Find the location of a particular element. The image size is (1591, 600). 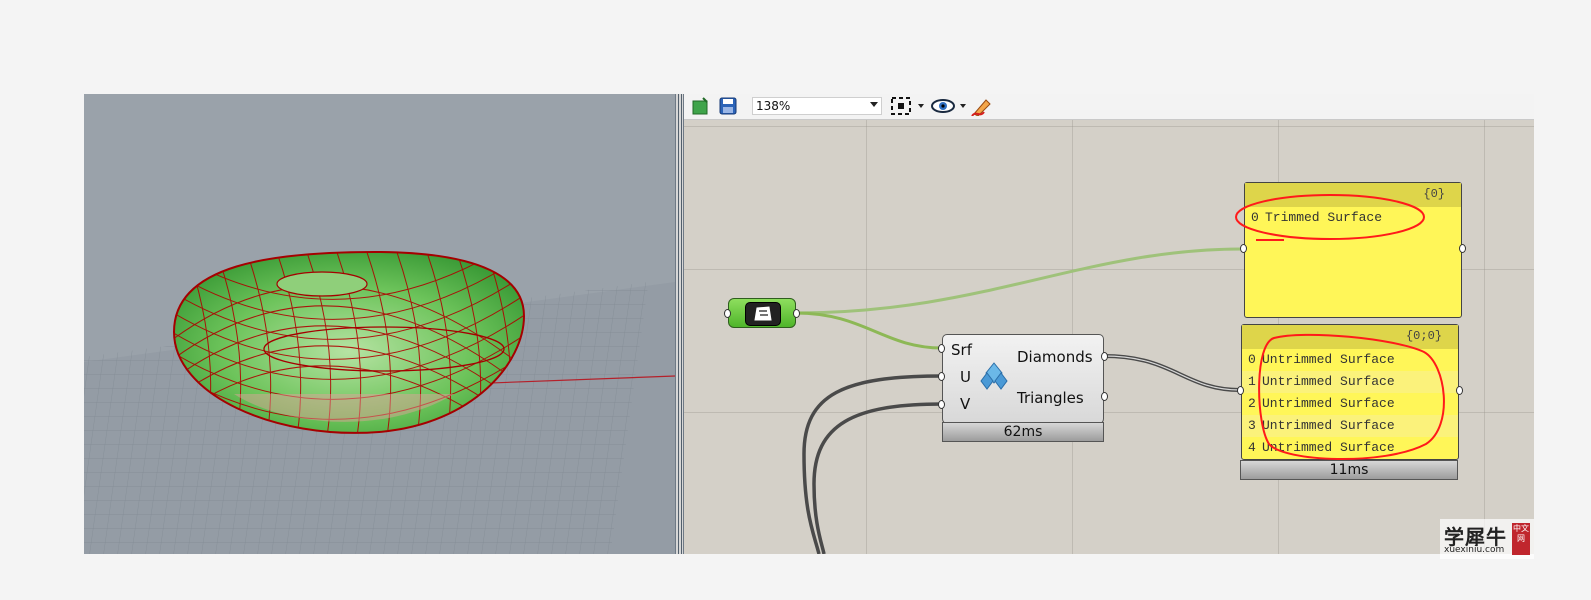

annotation-circle-trimmed is located at coordinates (1330, 217).